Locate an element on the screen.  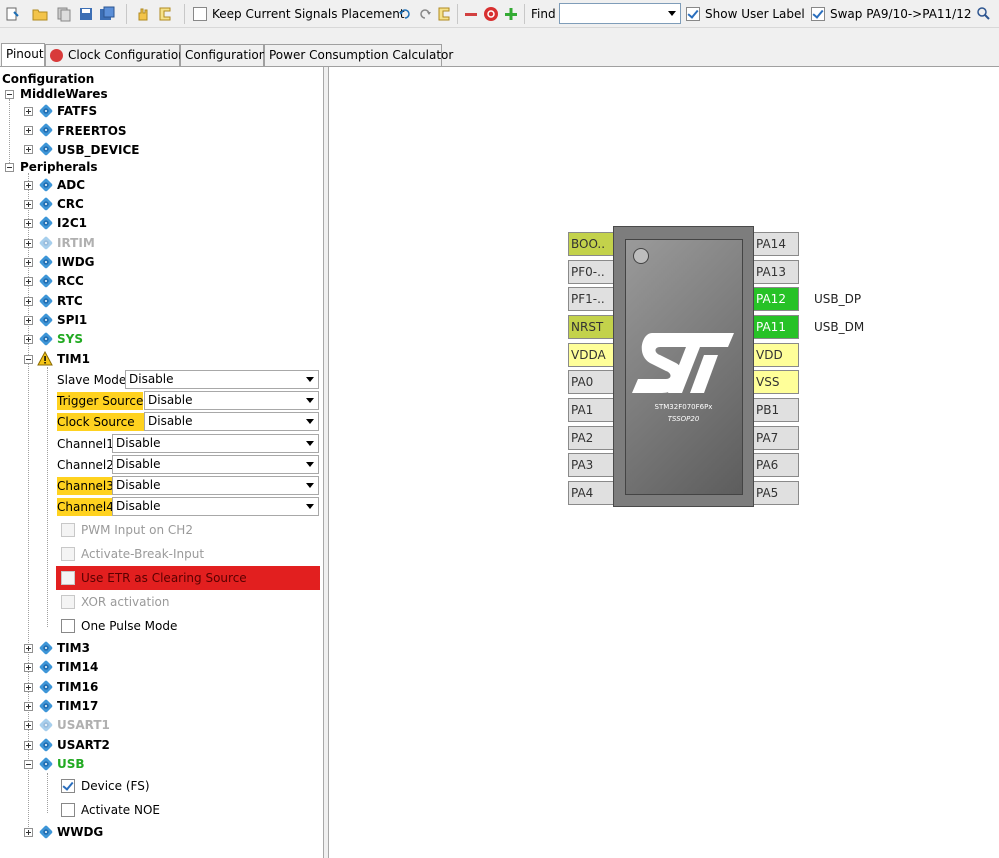
tab-power-consumption: Power Consumption Calculator is located at coordinates (358, 55).